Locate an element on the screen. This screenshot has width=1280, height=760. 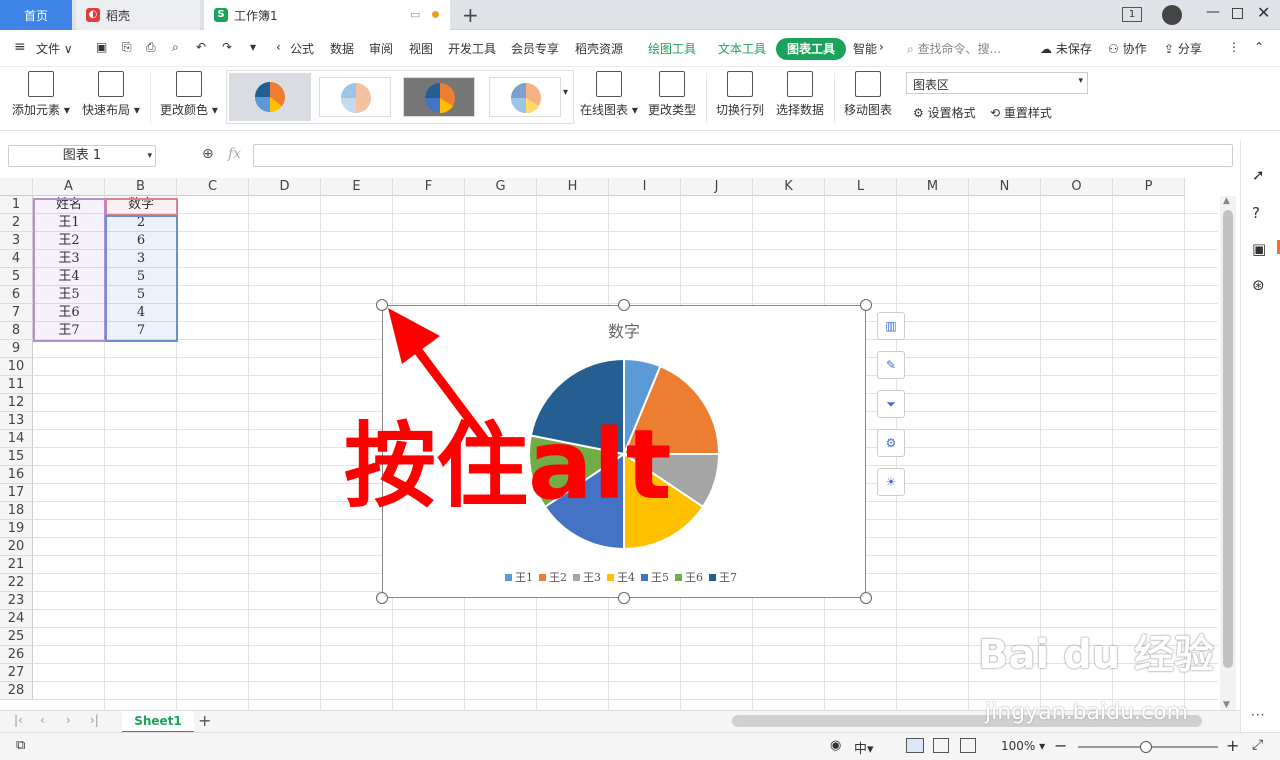
minimize-icon: — is located at coordinates (1213, 12).